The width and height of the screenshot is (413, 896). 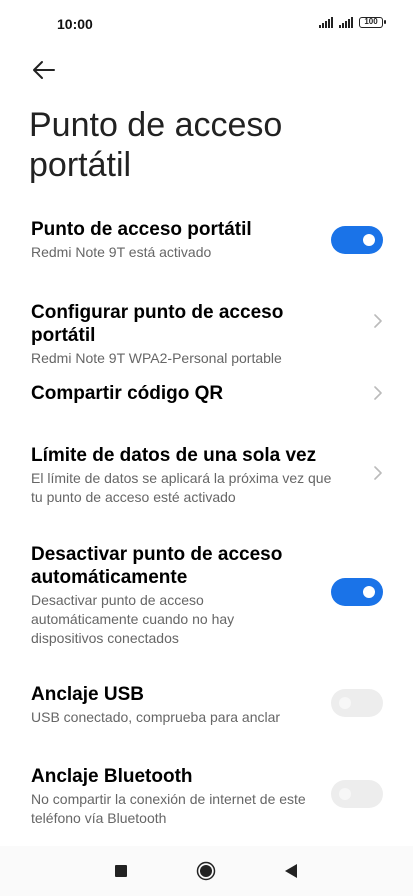 I want to click on navigation-bar, so click(x=206, y=871).